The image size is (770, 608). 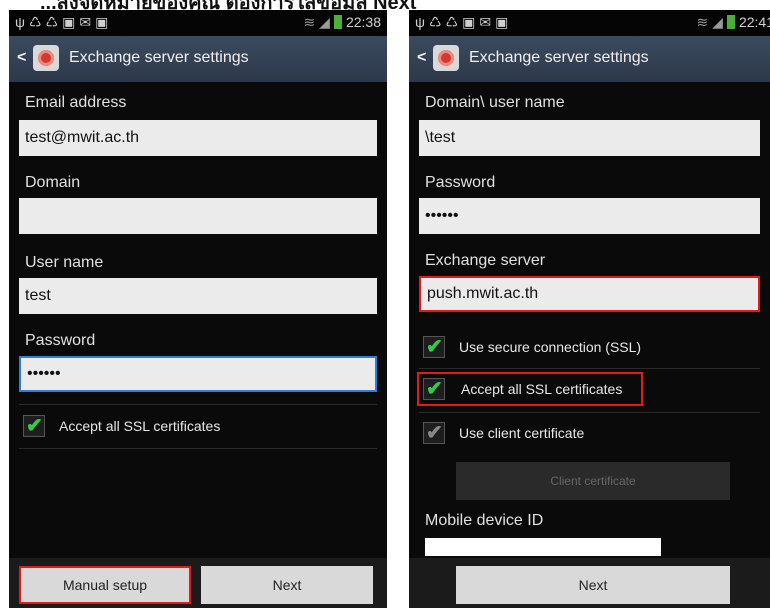 I want to click on status-bar: ψ♺♺▣✉▣ ≋ ◢ 22:38, so click(x=198, y=23).